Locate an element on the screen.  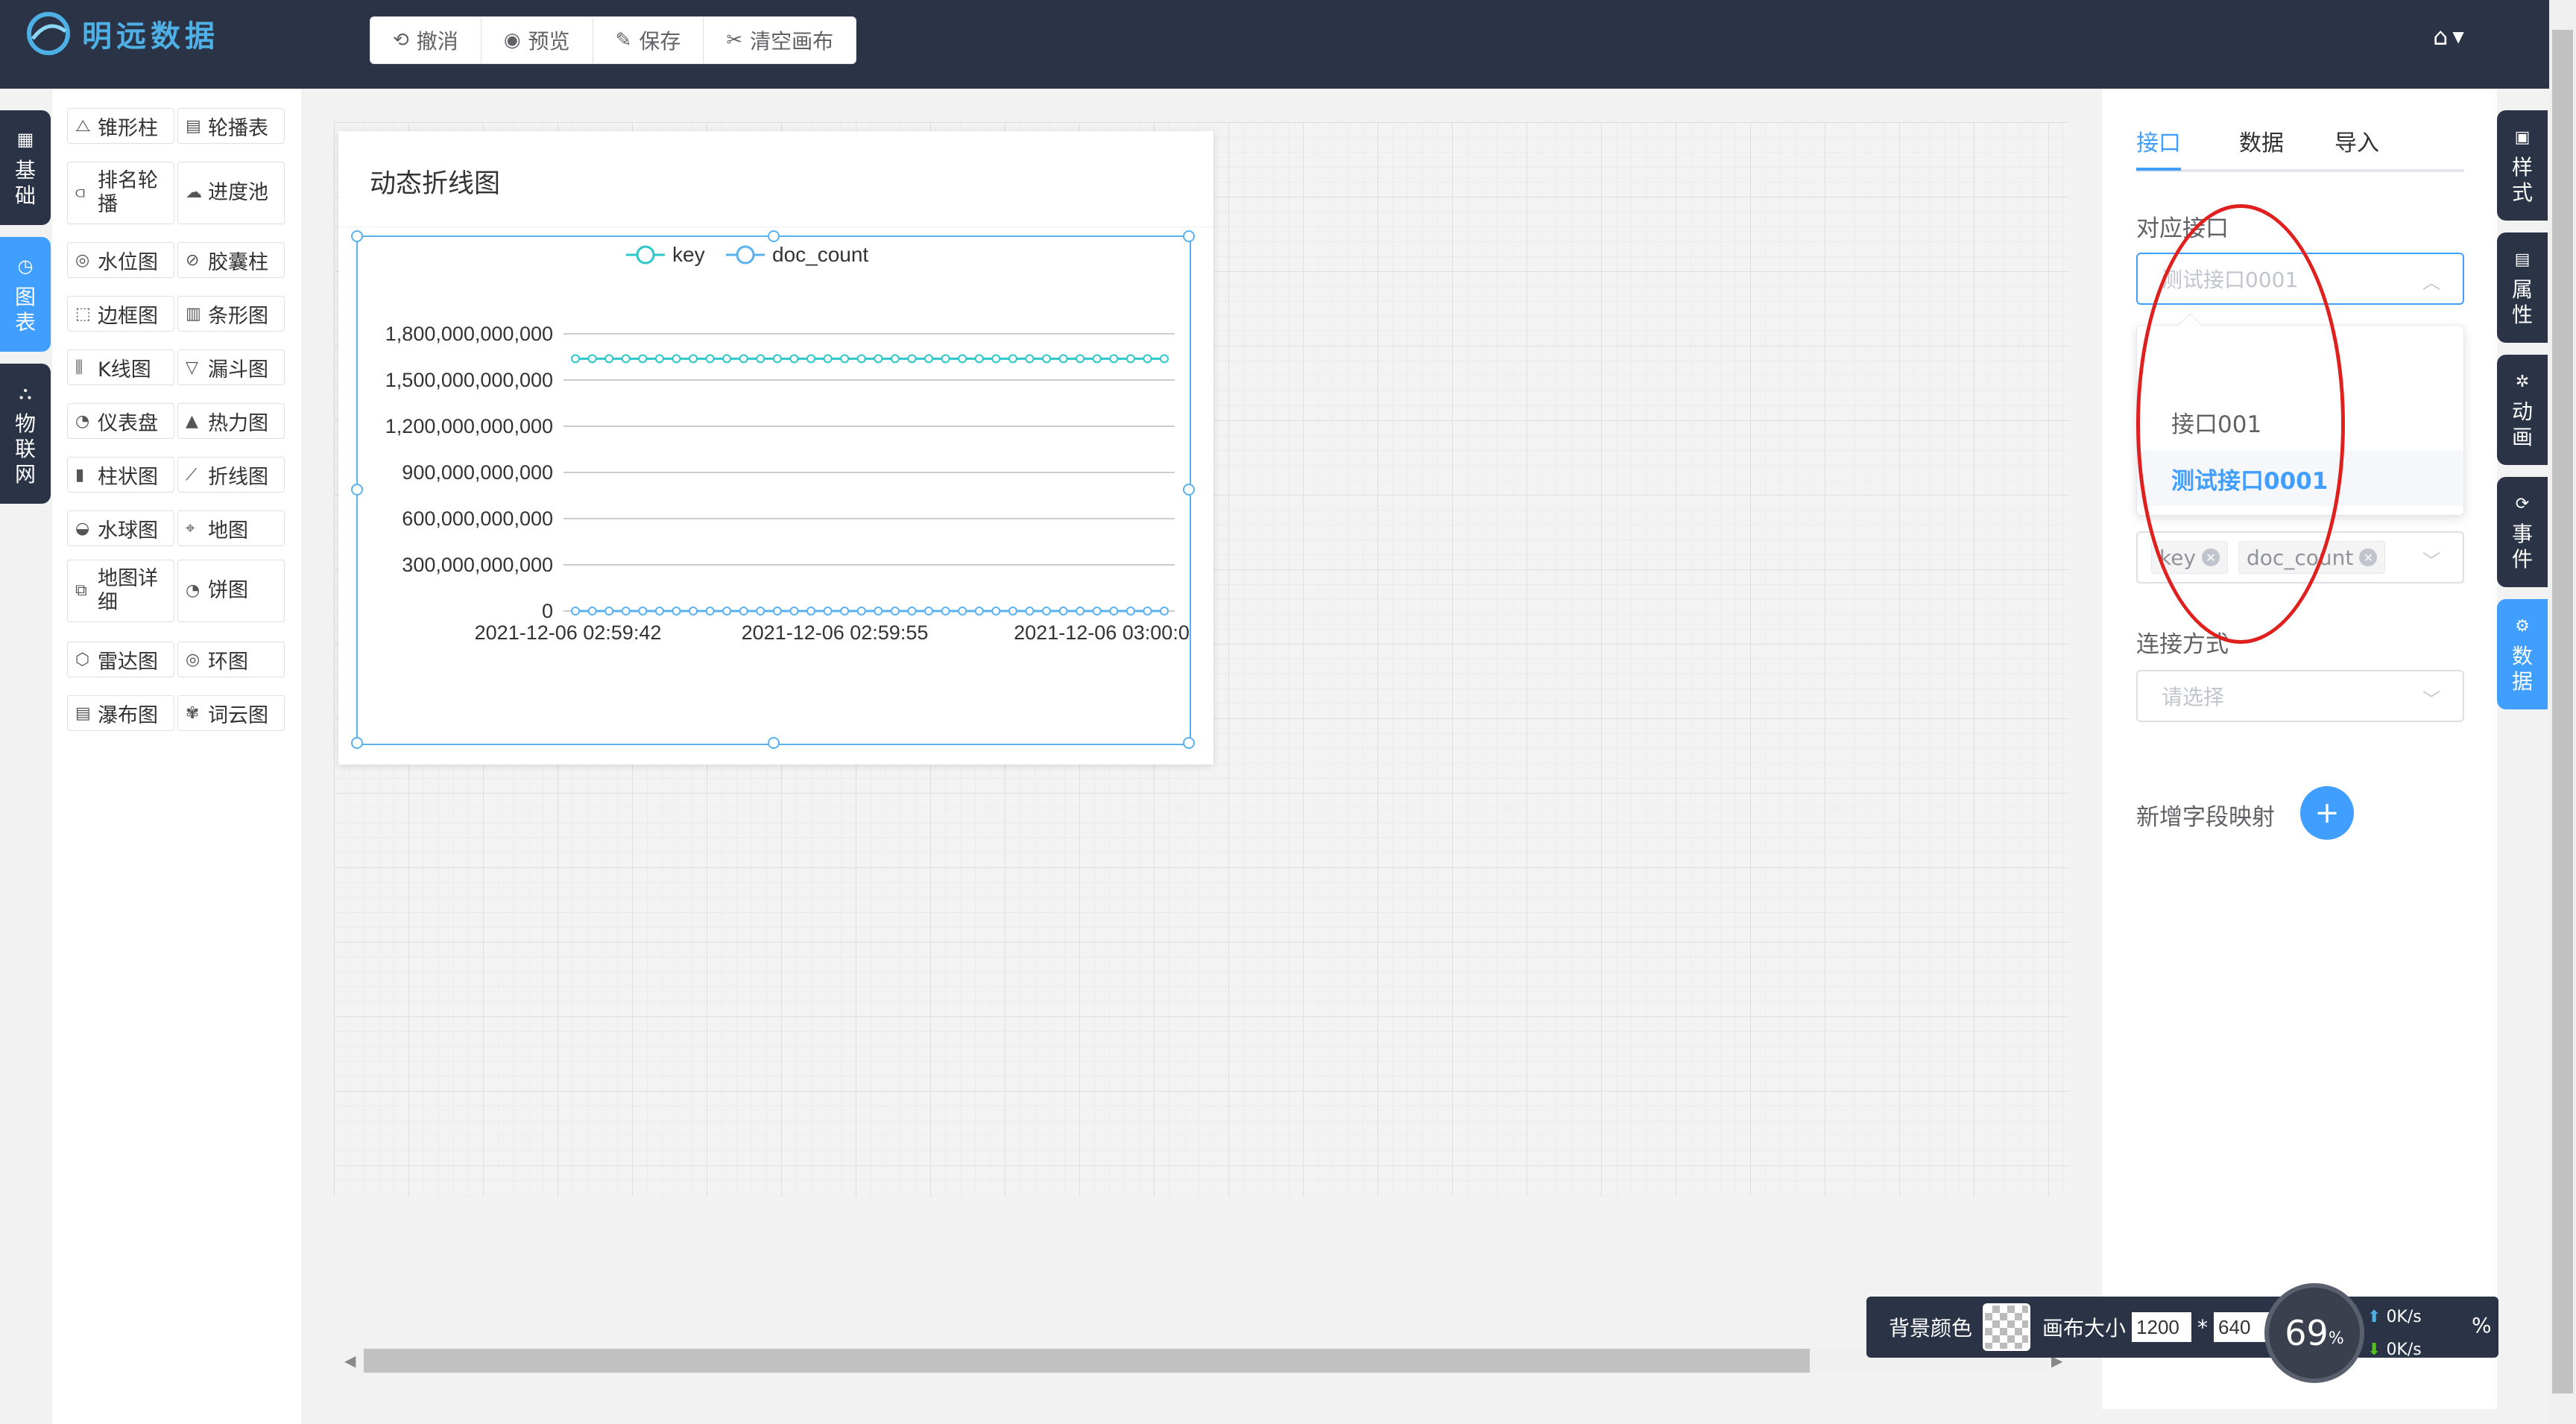
add-mapping-label: 新增字段映射 is located at coordinates (2205, 818).